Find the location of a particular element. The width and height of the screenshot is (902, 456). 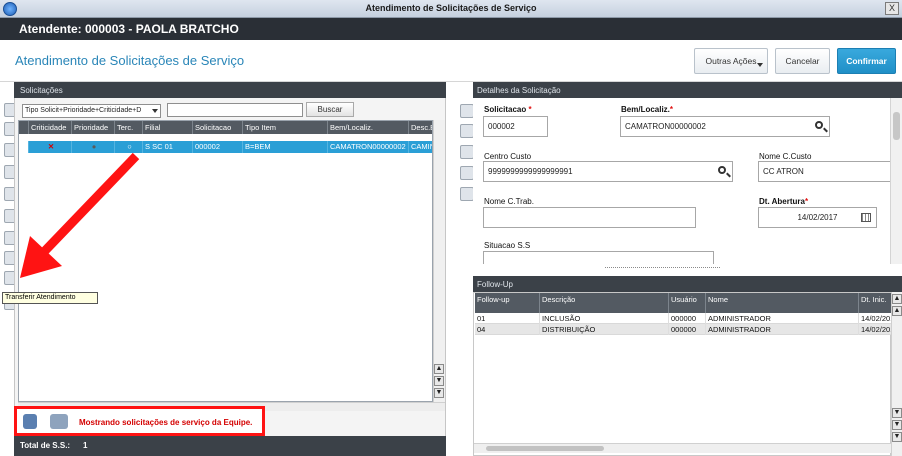

col-dt-inic: Dt. Inic. is located at coordinates (875, 303).